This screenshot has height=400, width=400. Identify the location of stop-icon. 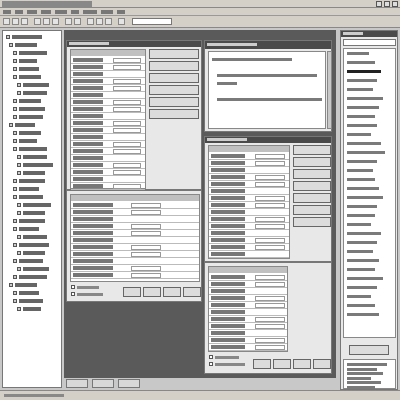
(99, 21).